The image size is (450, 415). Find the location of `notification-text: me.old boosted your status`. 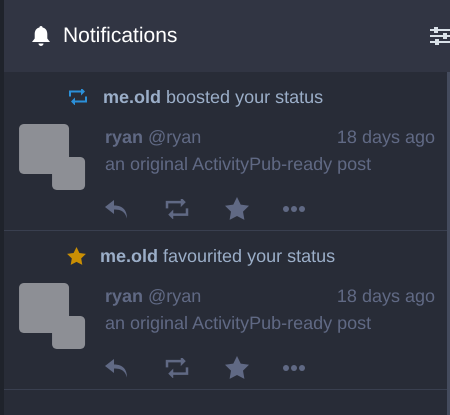

notification-text: me.old boosted your status is located at coordinates (213, 97).